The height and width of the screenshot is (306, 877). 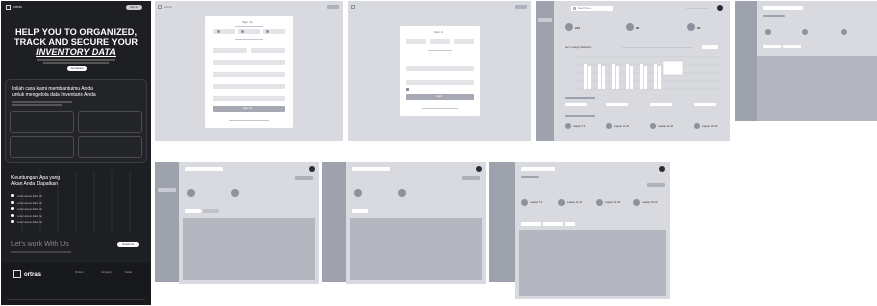 What do you see at coordinates (439, 32) in the screenshot?
I see `signin-title: Sign In` at bounding box center [439, 32].